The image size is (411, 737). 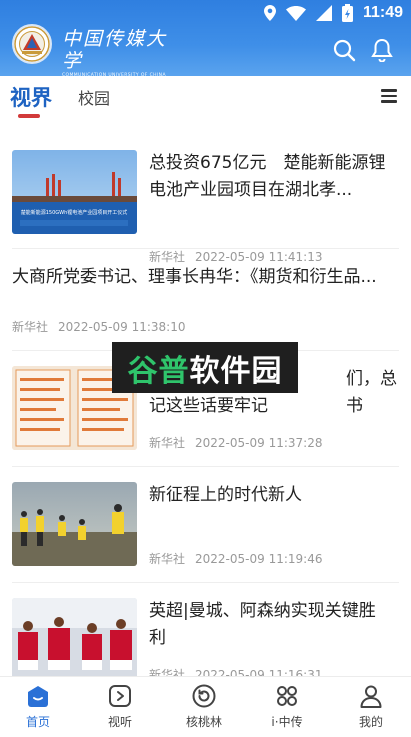 I want to click on notification-button, so click(x=383, y=51).